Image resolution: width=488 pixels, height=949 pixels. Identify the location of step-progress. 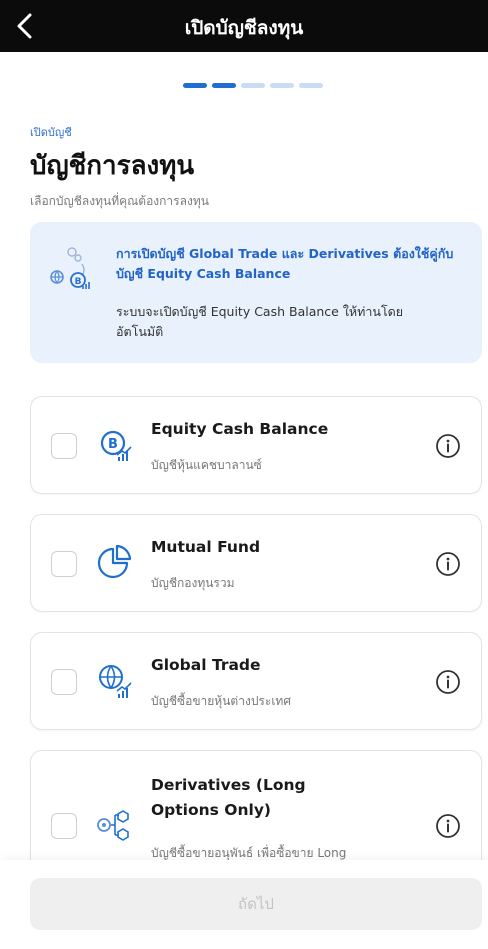
(253, 85).